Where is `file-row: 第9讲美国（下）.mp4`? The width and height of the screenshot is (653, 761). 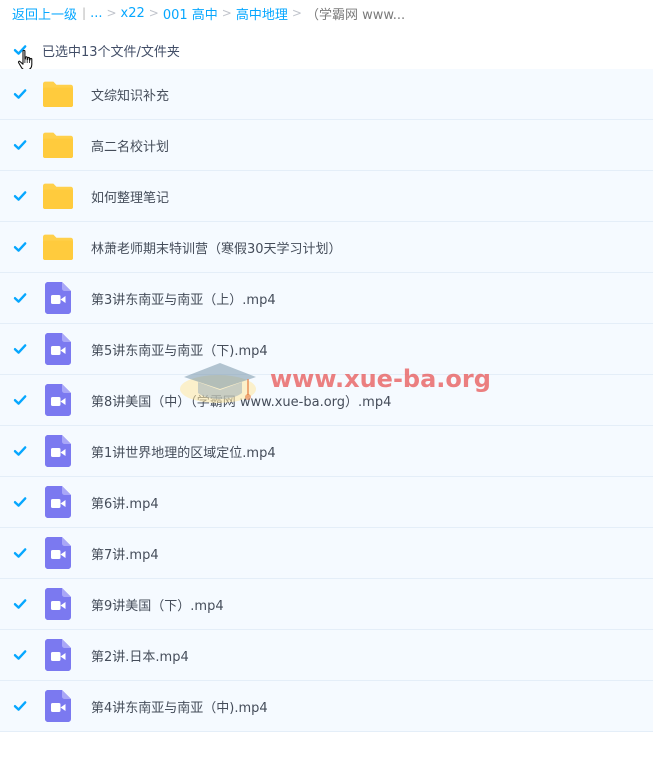 file-row: 第9讲美国（下）.mp4 is located at coordinates (326, 604).